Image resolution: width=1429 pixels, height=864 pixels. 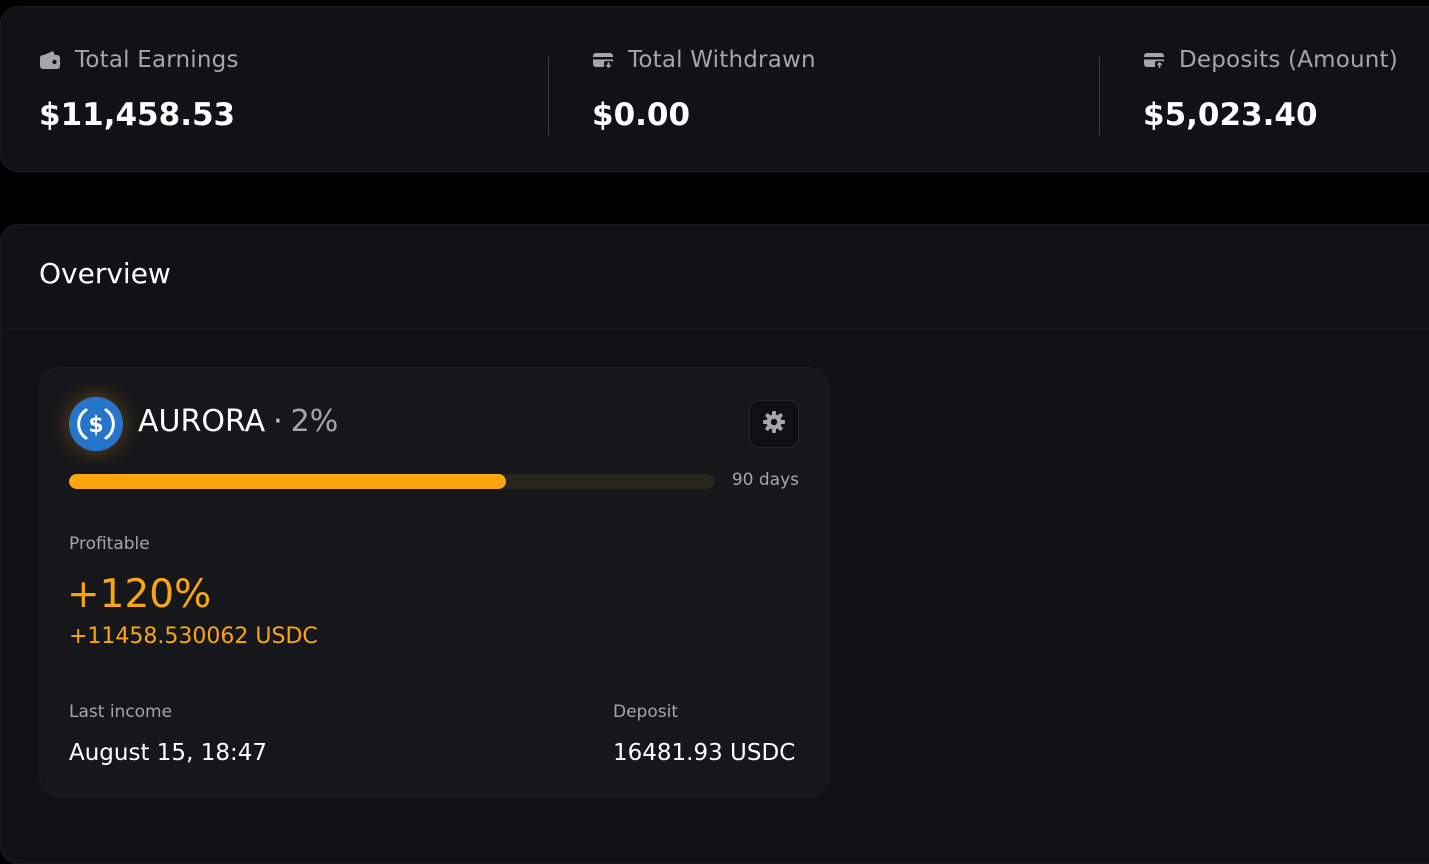 What do you see at coordinates (1154, 60) in the screenshot?
I see `card-deposit-icon` at bounding box center [1154, 60].